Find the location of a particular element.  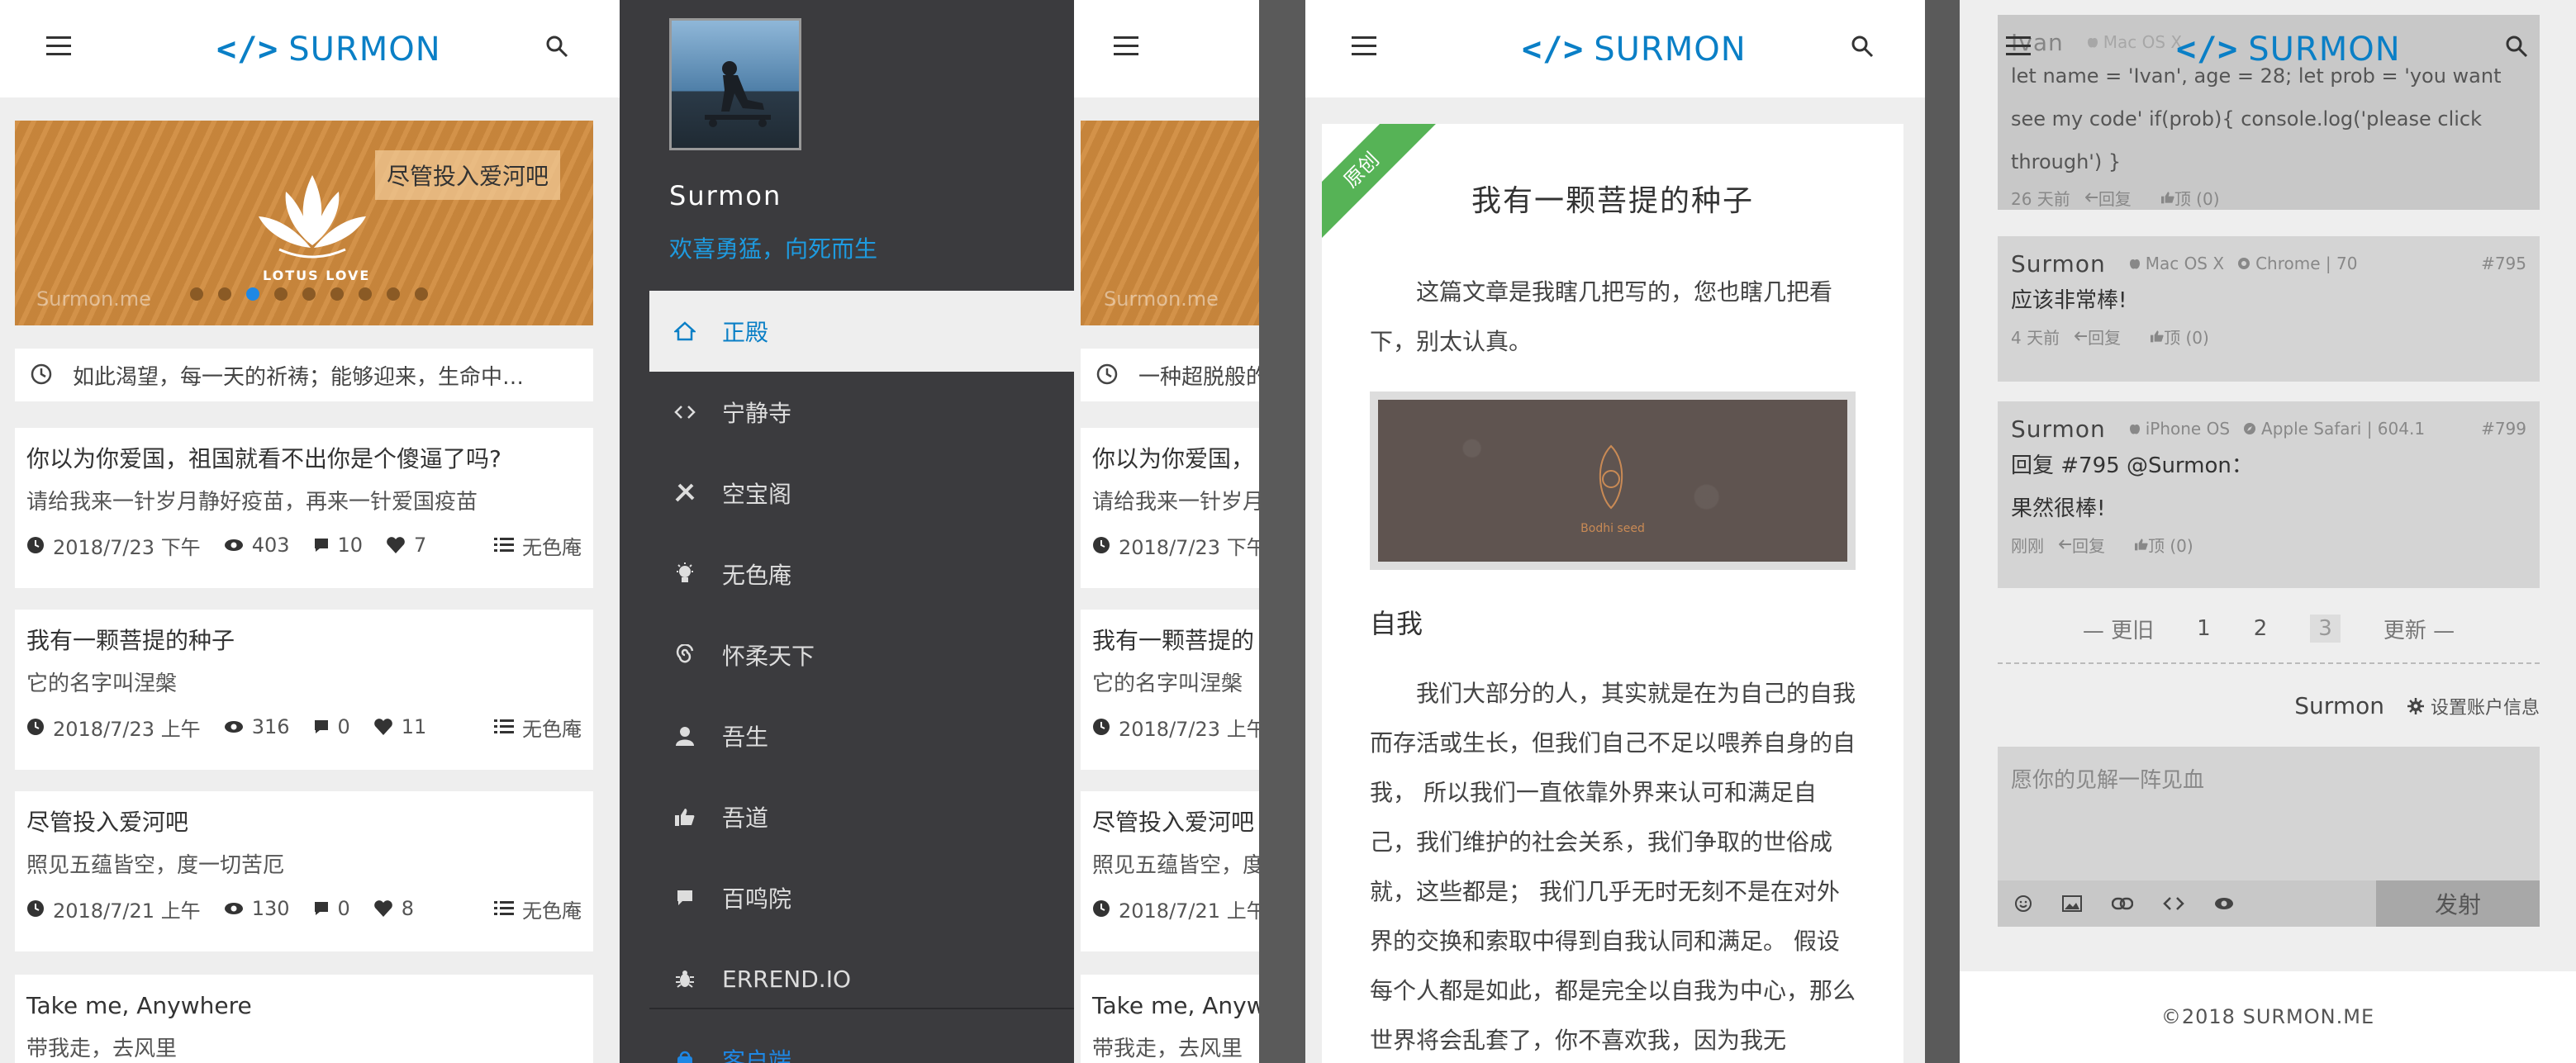

site-footer: ©2018 SURMON.ME is located at coordinates (2268, 1017).